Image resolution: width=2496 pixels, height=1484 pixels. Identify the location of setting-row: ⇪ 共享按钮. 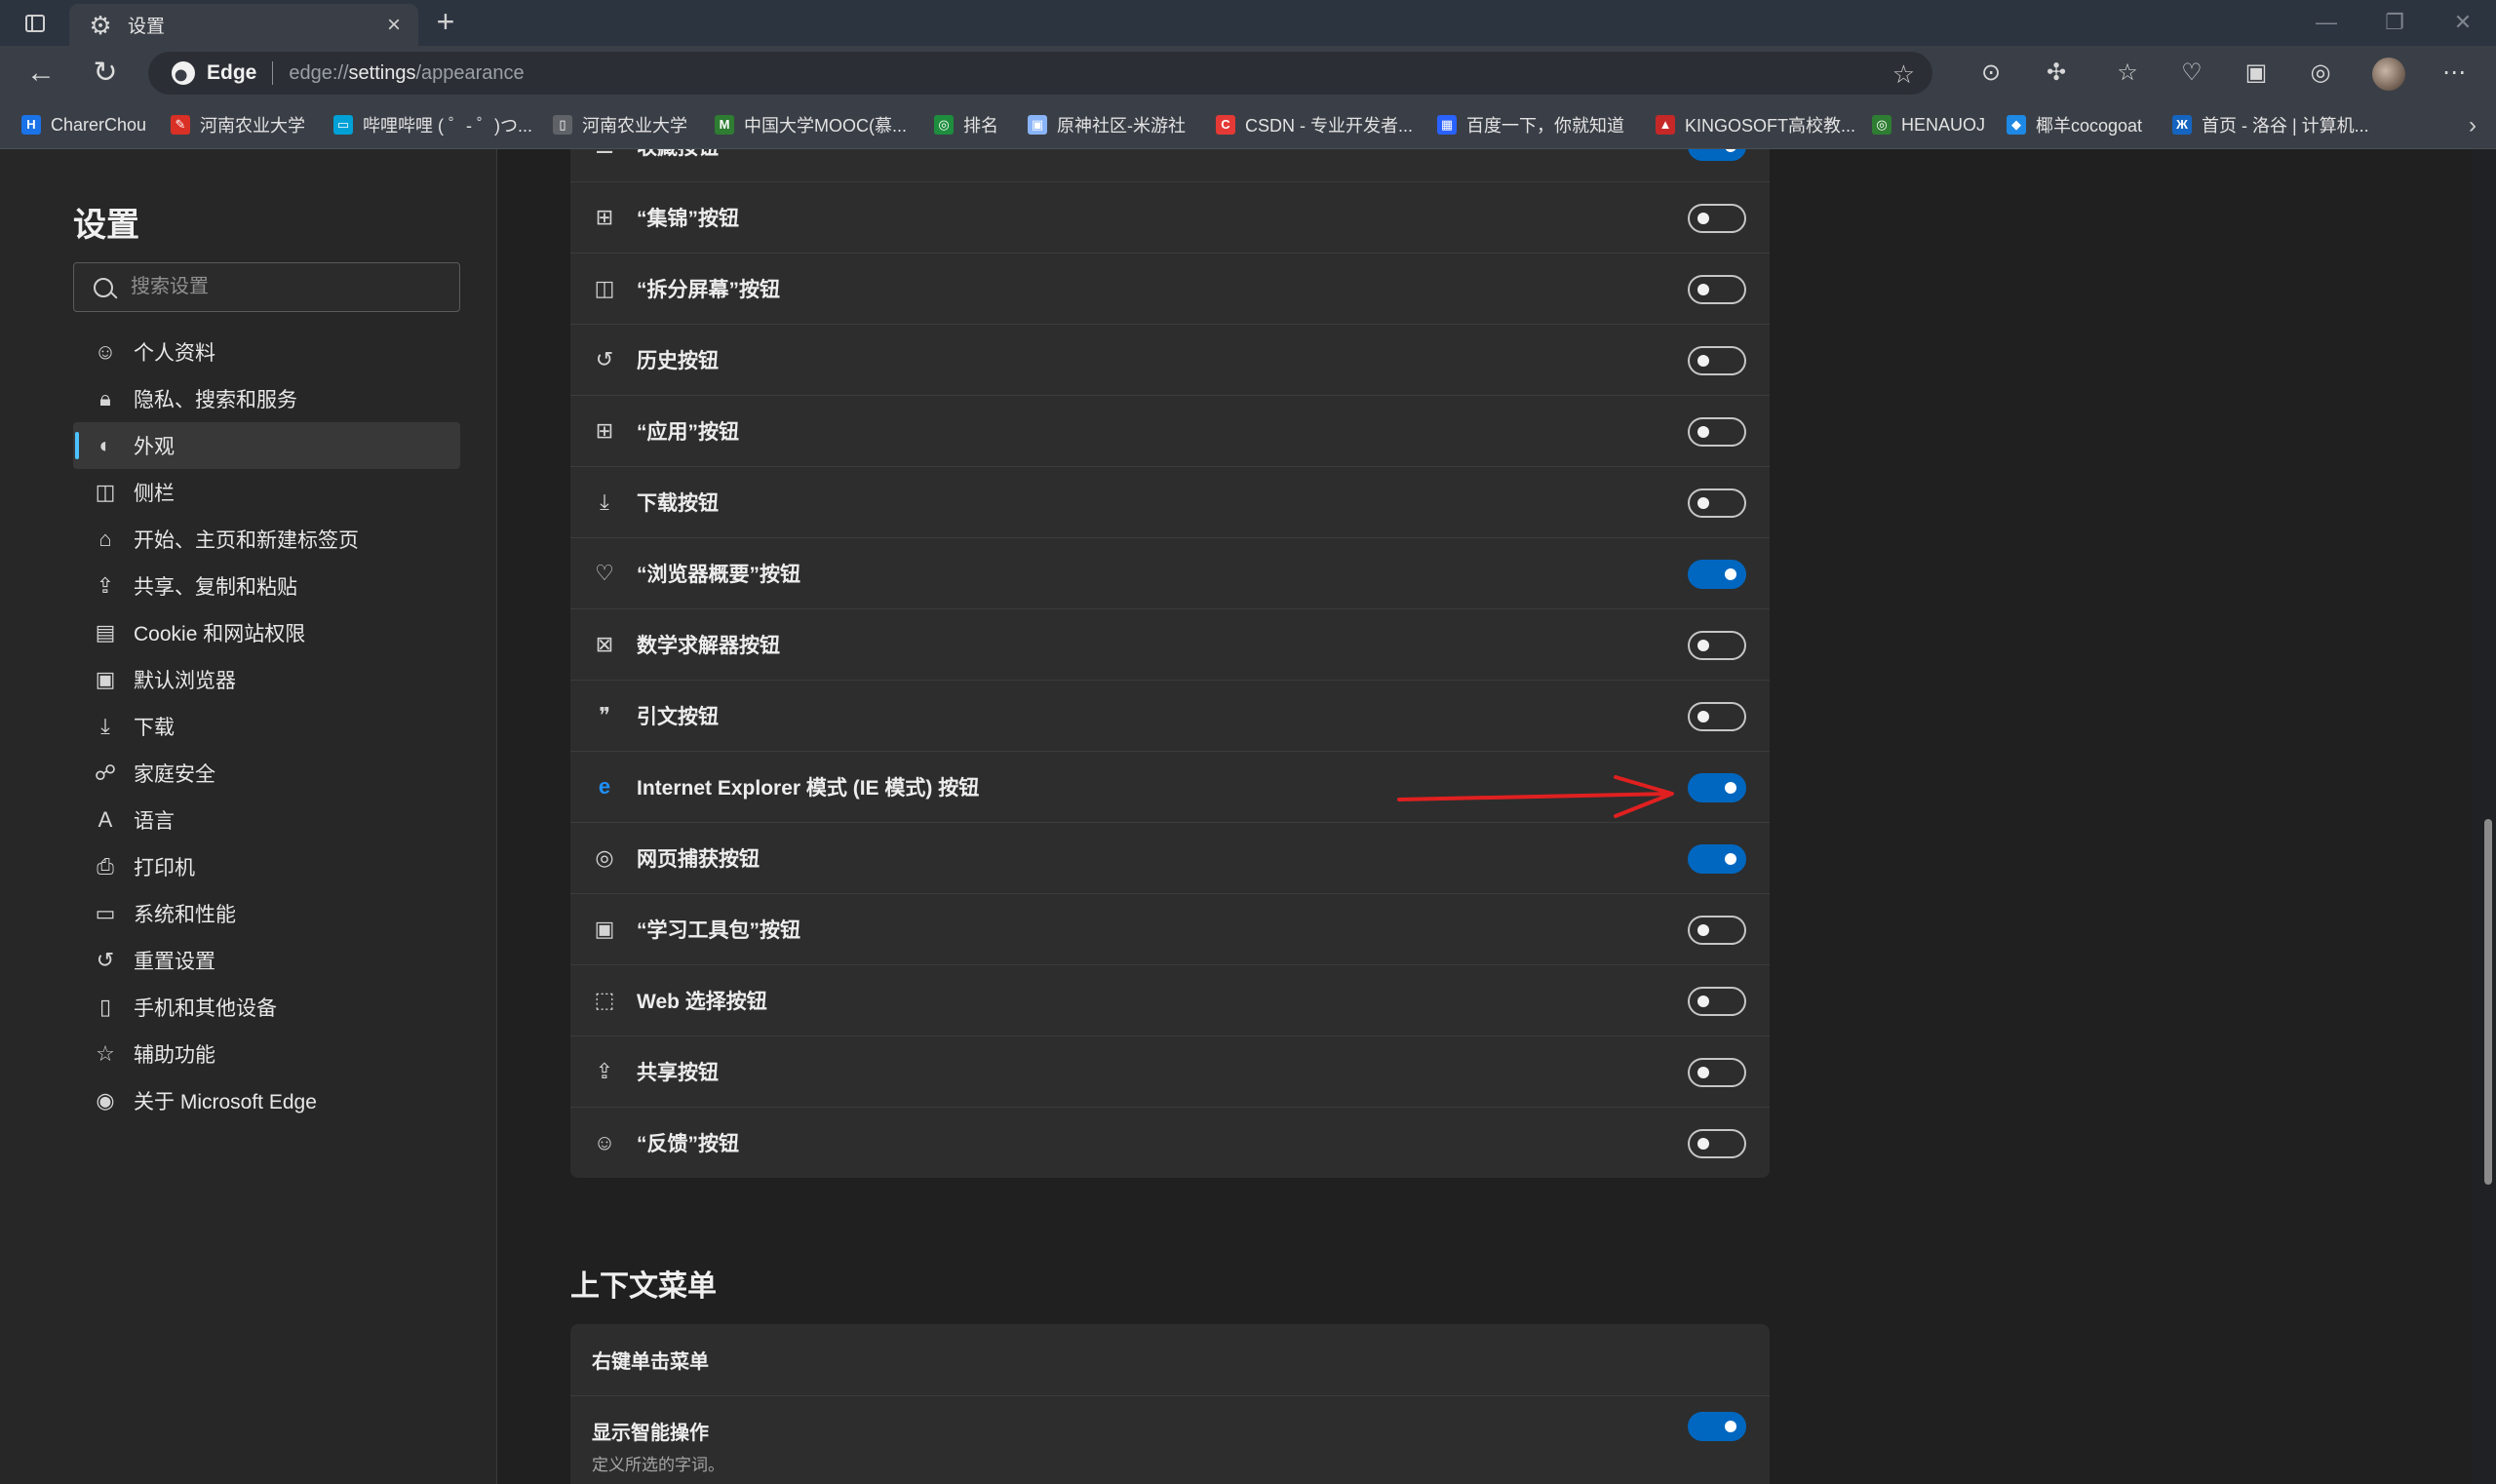
(1170, 1071).